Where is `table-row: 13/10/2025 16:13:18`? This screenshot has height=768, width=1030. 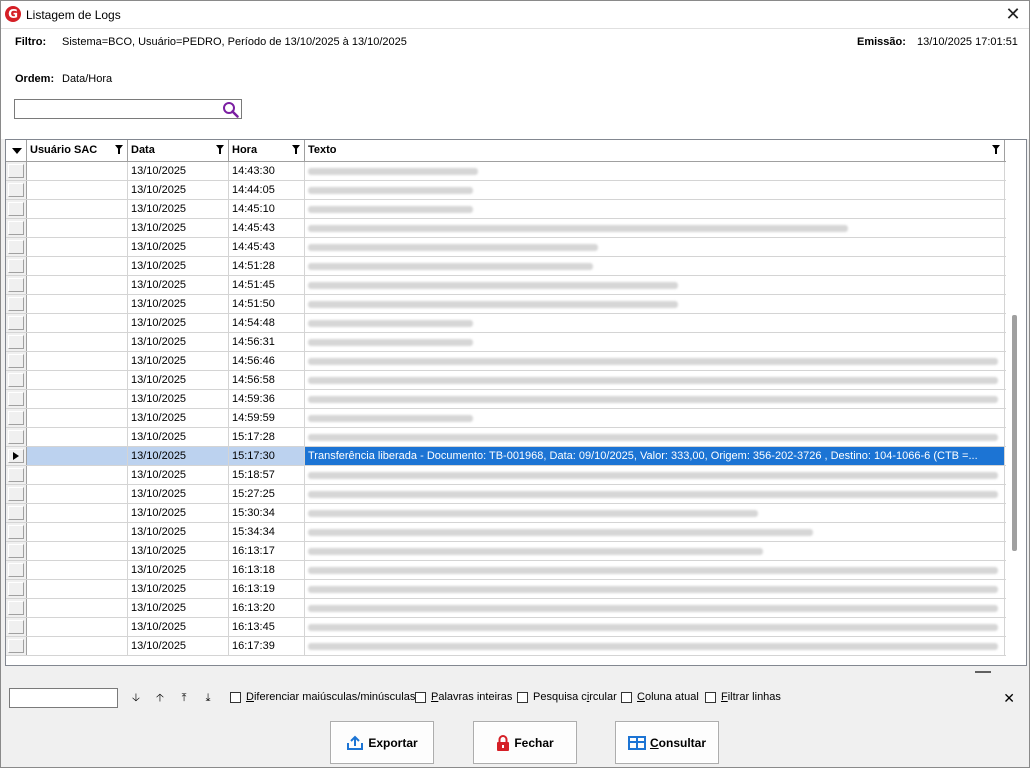
table-row: 13/10/2025 16:13:18 is located at coordinates (506, 570).